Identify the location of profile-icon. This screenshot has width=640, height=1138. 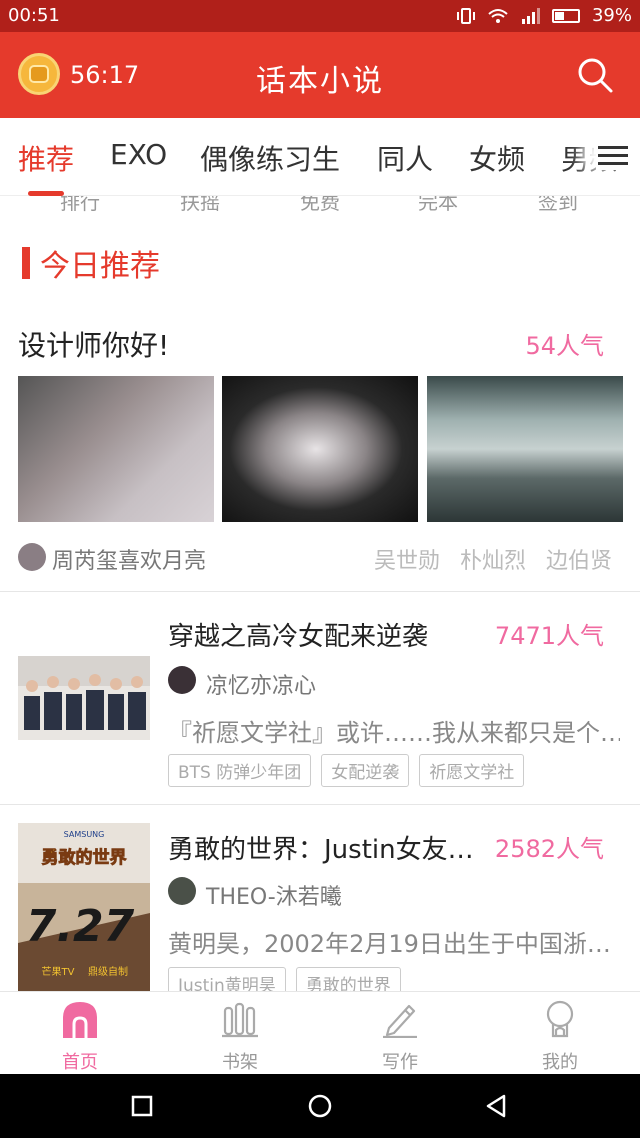
(560, 1019).